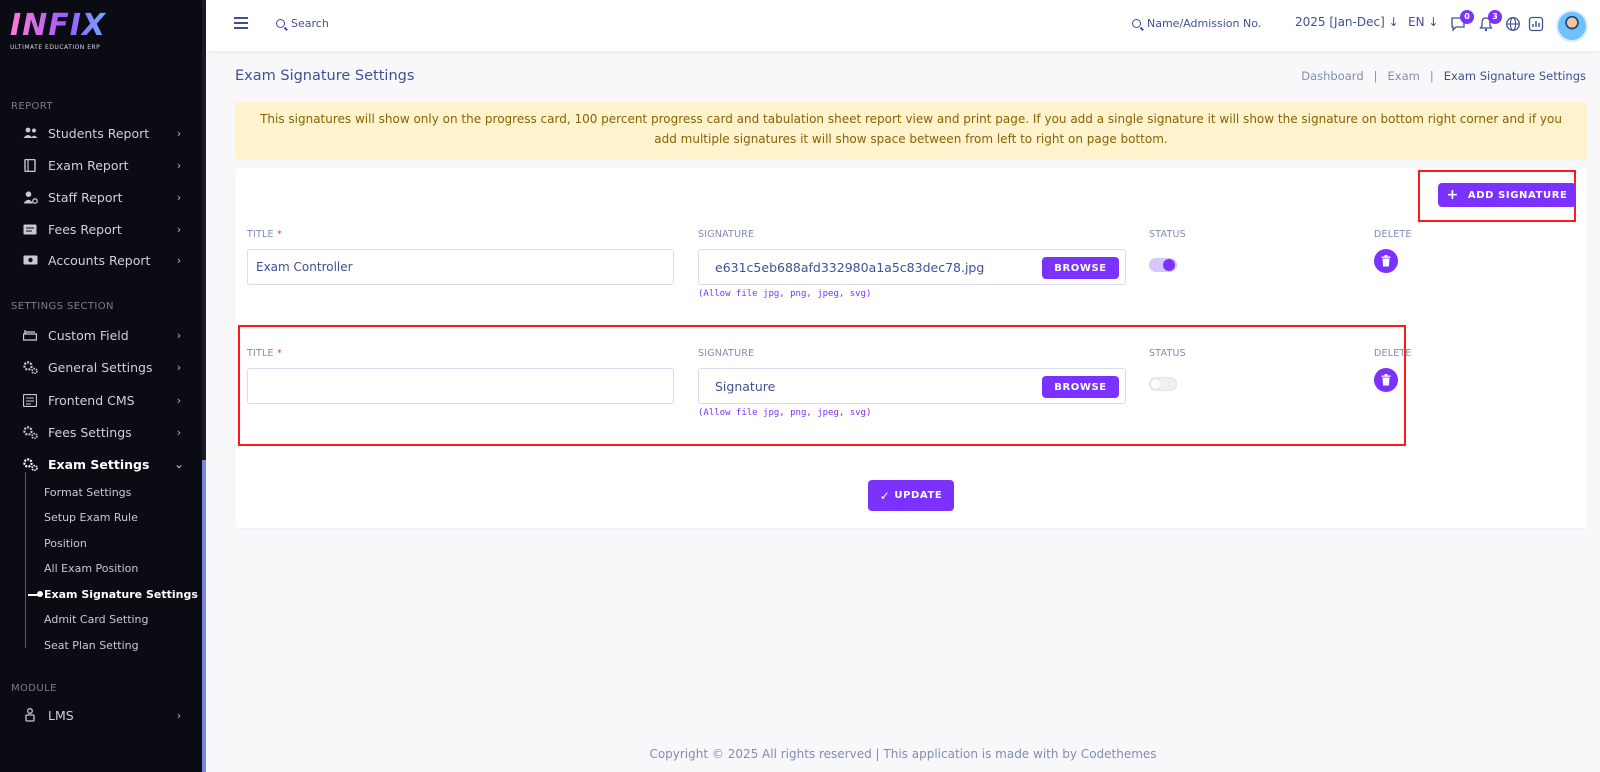 The width and height of the screenshot is (1600, 772). Describe the element at coordinates (1513, 24) in the screenshot. I see `globe-icon` at that location.